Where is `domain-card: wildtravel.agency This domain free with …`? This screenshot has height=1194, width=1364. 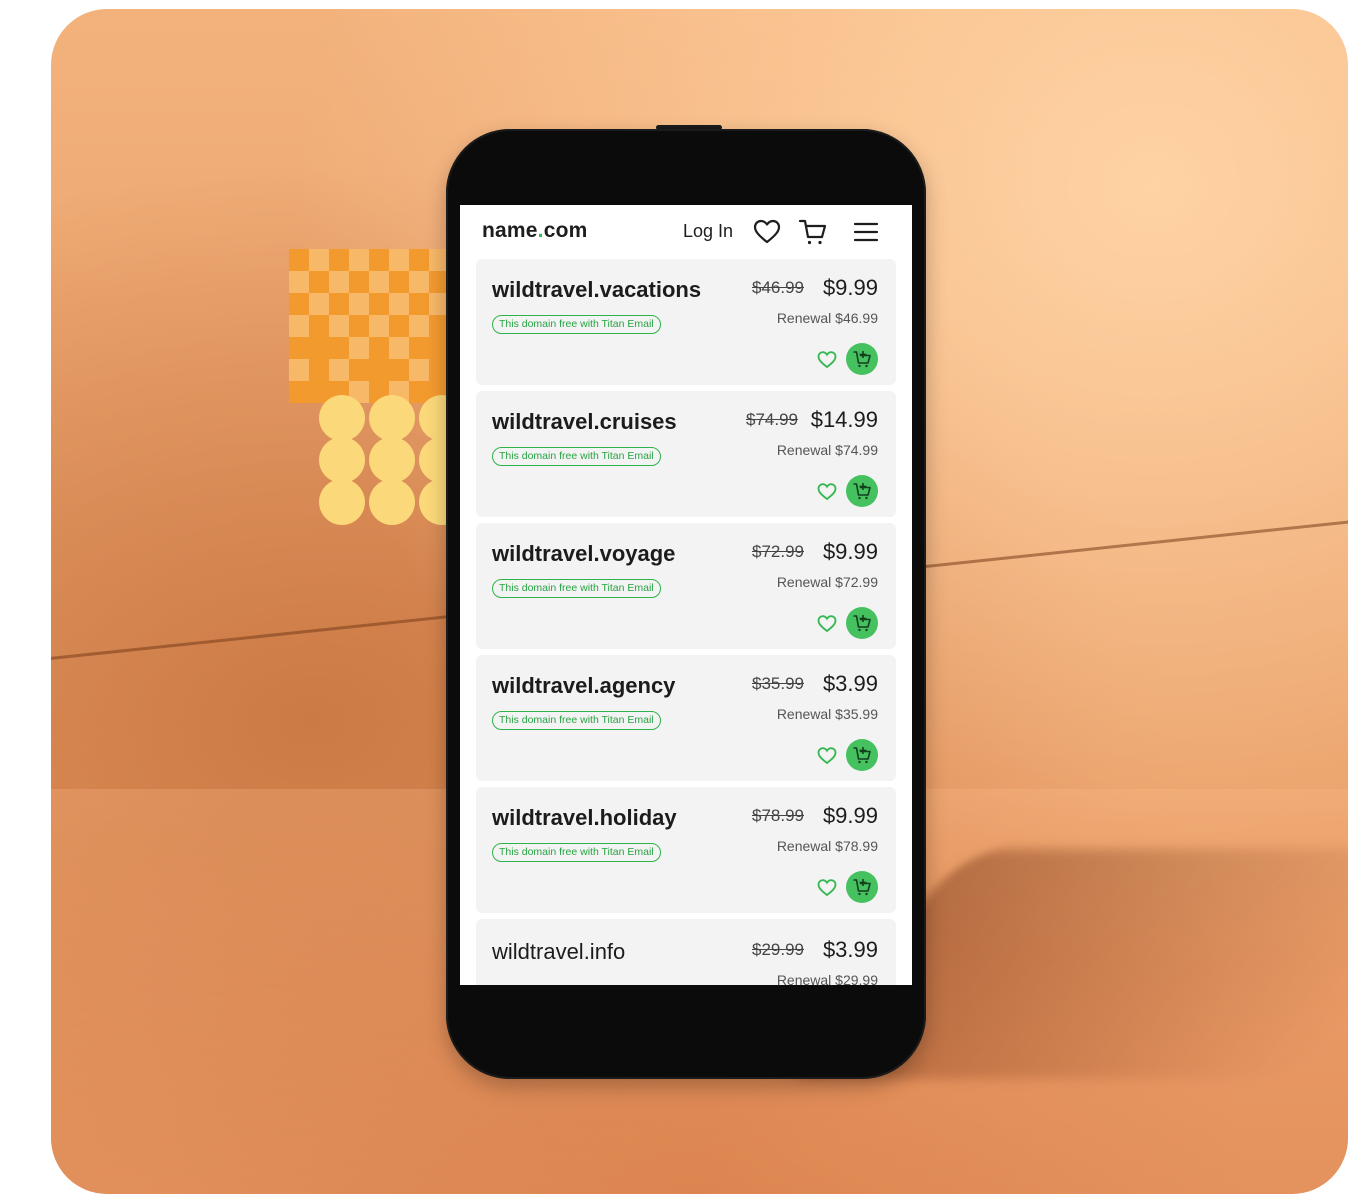 domain-card: wildtravel.agency This domain free with … is located at coordinates (686, 718).